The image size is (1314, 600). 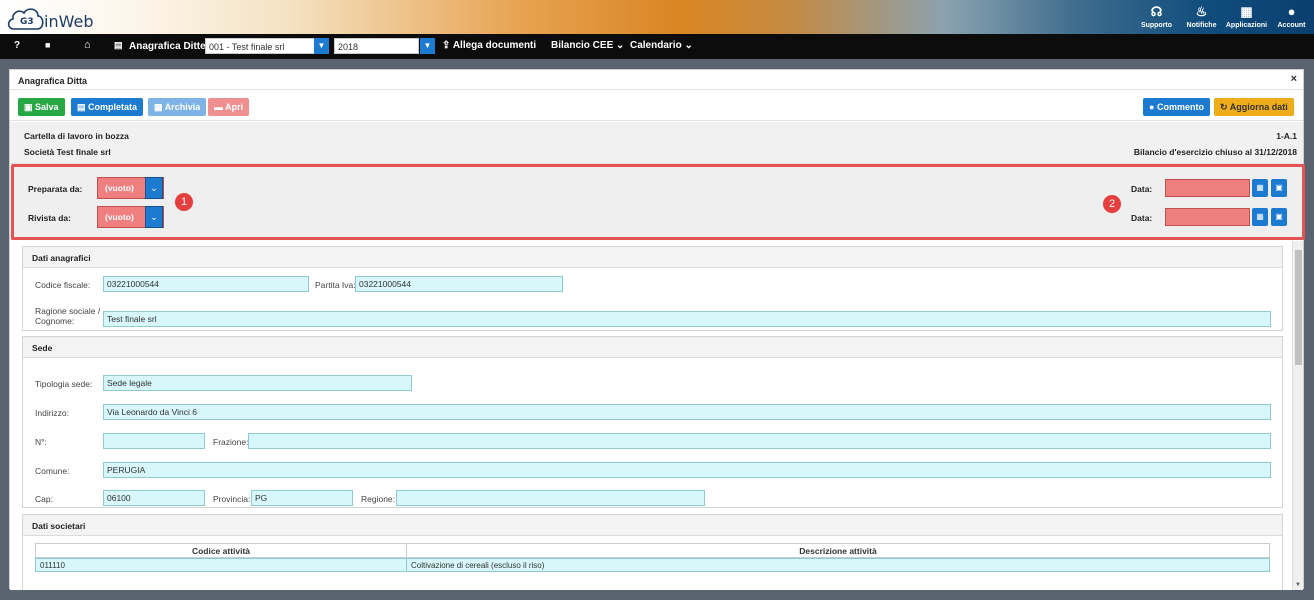 I want to click on piva-label: Partita Iva:, so click(x=335, y=285).